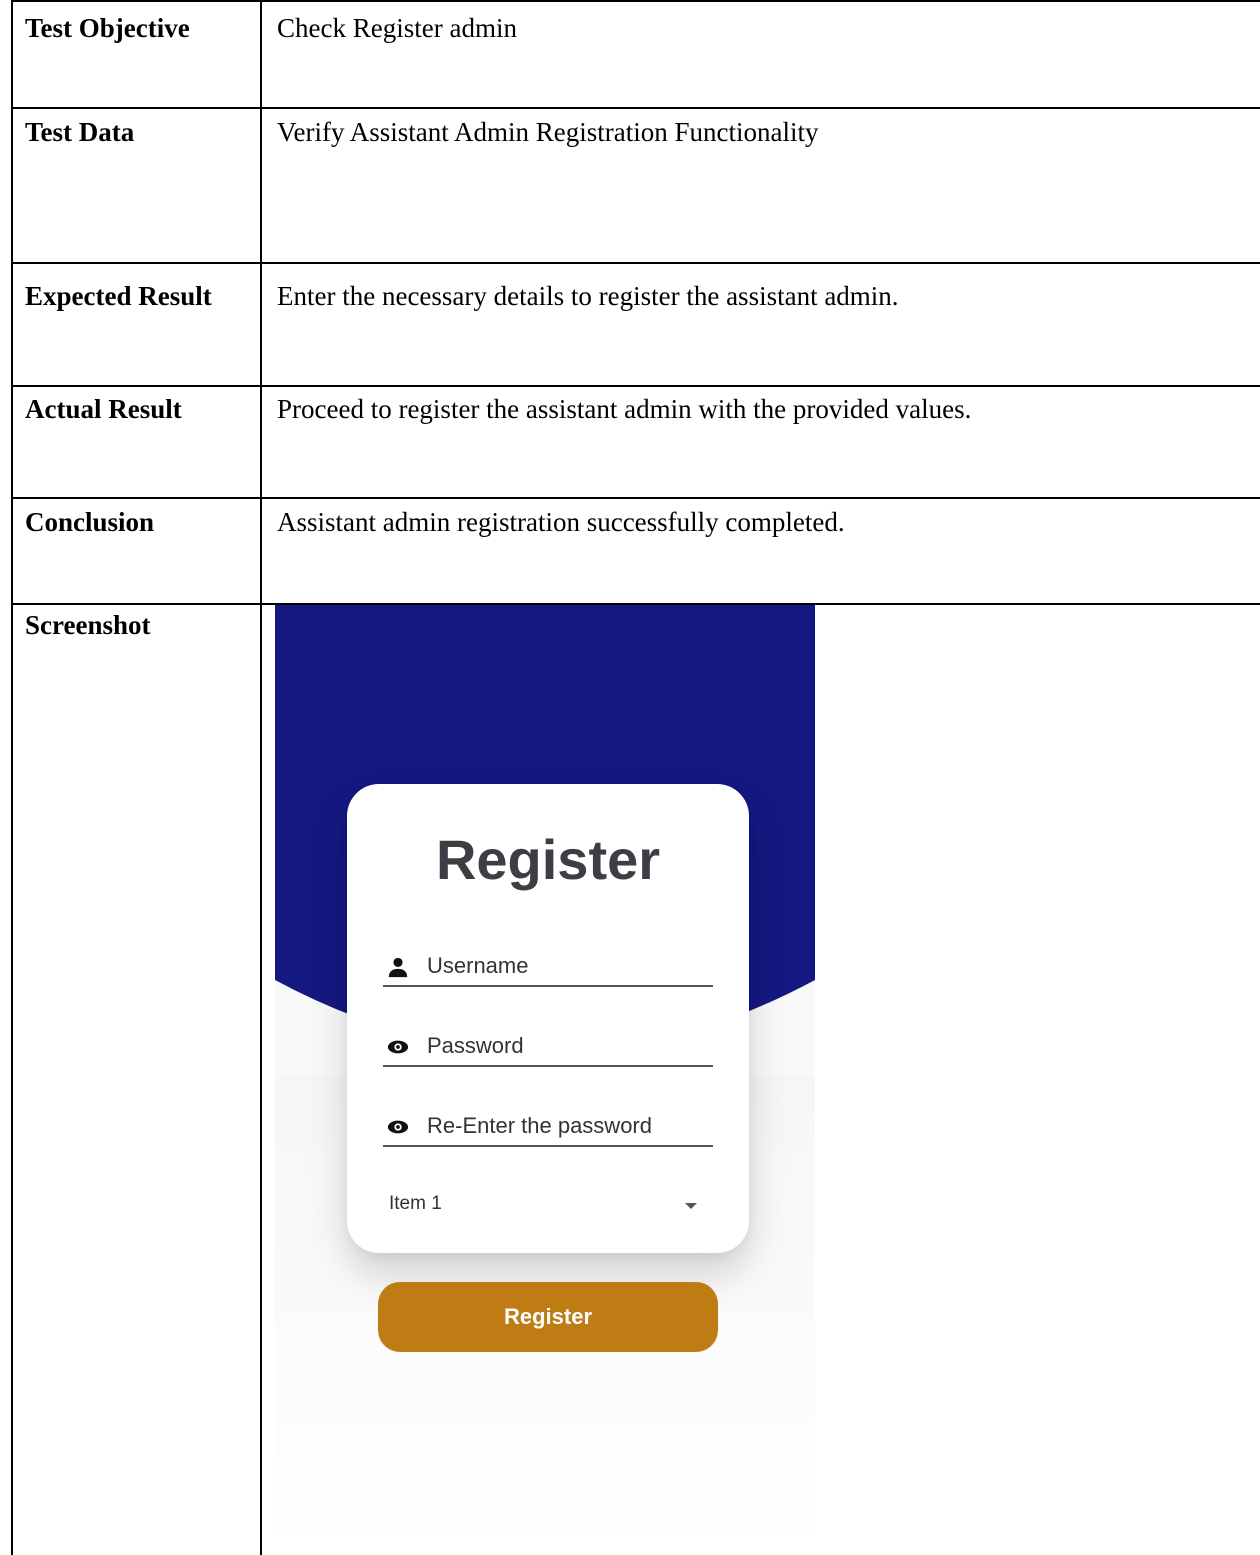  I want to click on label-actual-result: Actual Result, so click(103, 409).